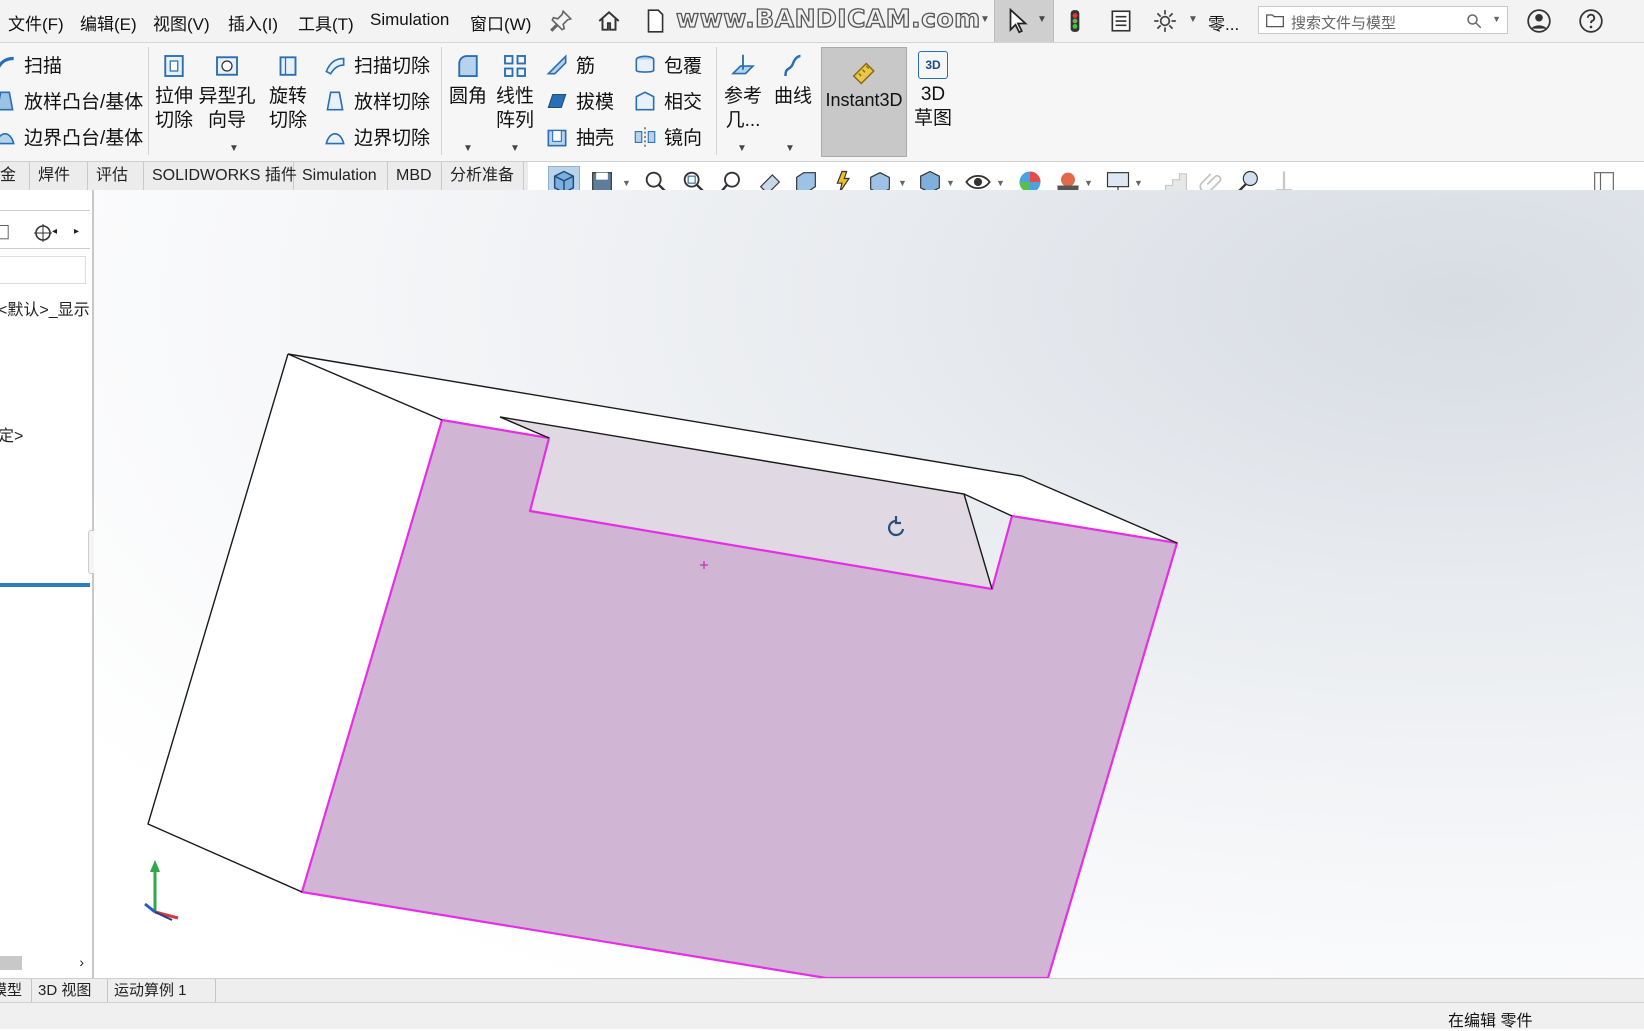 This screenshot has height=1031, width=1644. Describe the element at coordinates (148, 101) in the screenshot. I see `ribbon-divider` at that location.